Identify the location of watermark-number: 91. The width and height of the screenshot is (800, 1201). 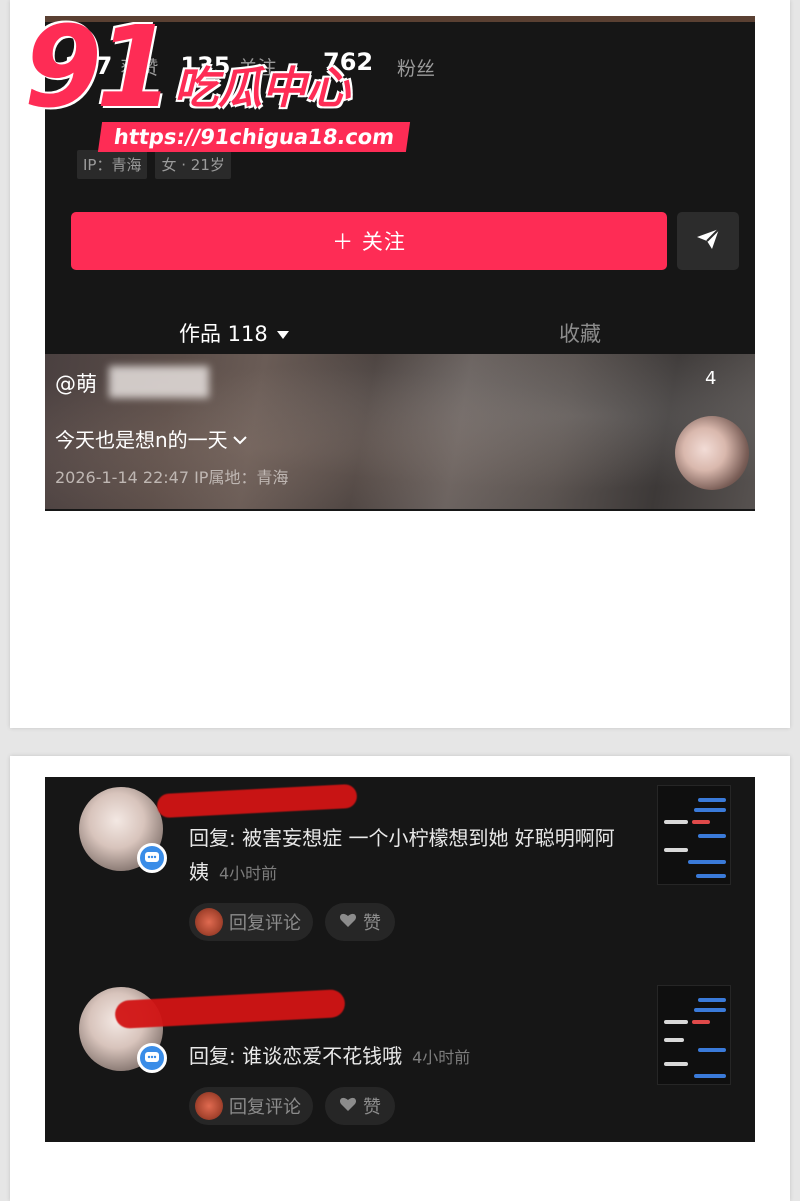
(99, 68).